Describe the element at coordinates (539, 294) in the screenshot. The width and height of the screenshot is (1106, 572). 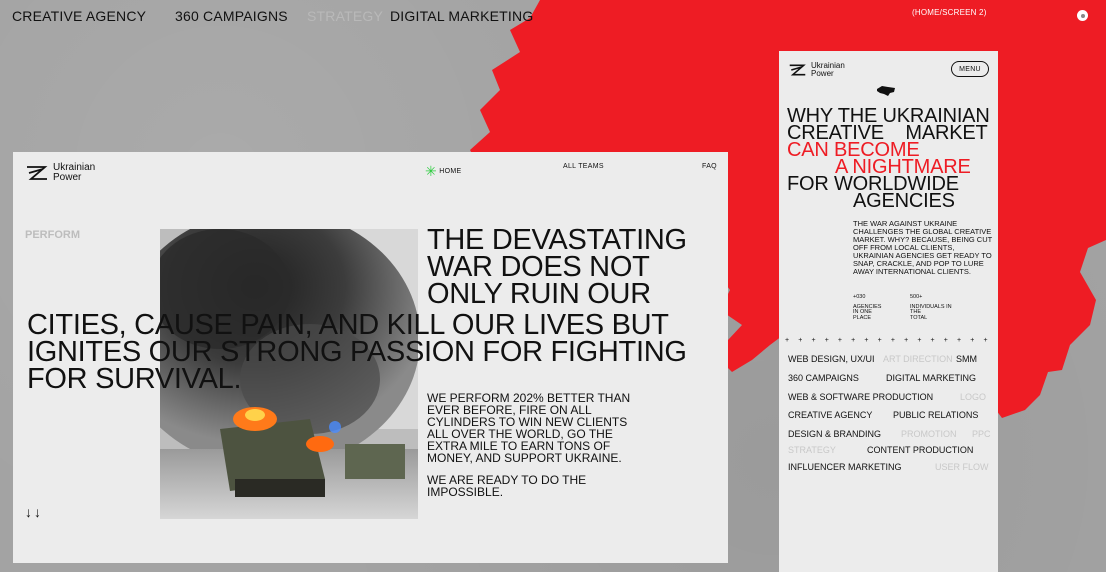
I see `headline-line: ONLY RUIN OUR` at that location.